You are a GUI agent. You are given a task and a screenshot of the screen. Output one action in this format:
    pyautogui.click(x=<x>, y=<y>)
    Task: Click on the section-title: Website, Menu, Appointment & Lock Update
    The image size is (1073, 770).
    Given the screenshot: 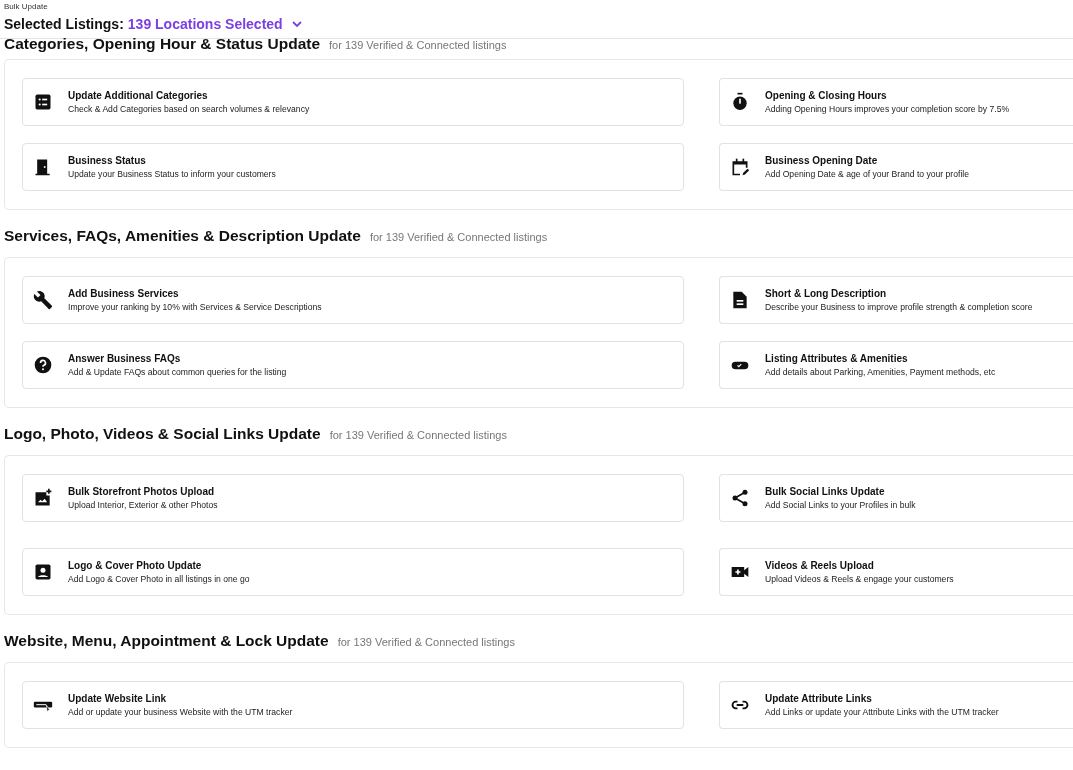 What is the action you would take?
    pyautogui.click(x=166, y=641)
    